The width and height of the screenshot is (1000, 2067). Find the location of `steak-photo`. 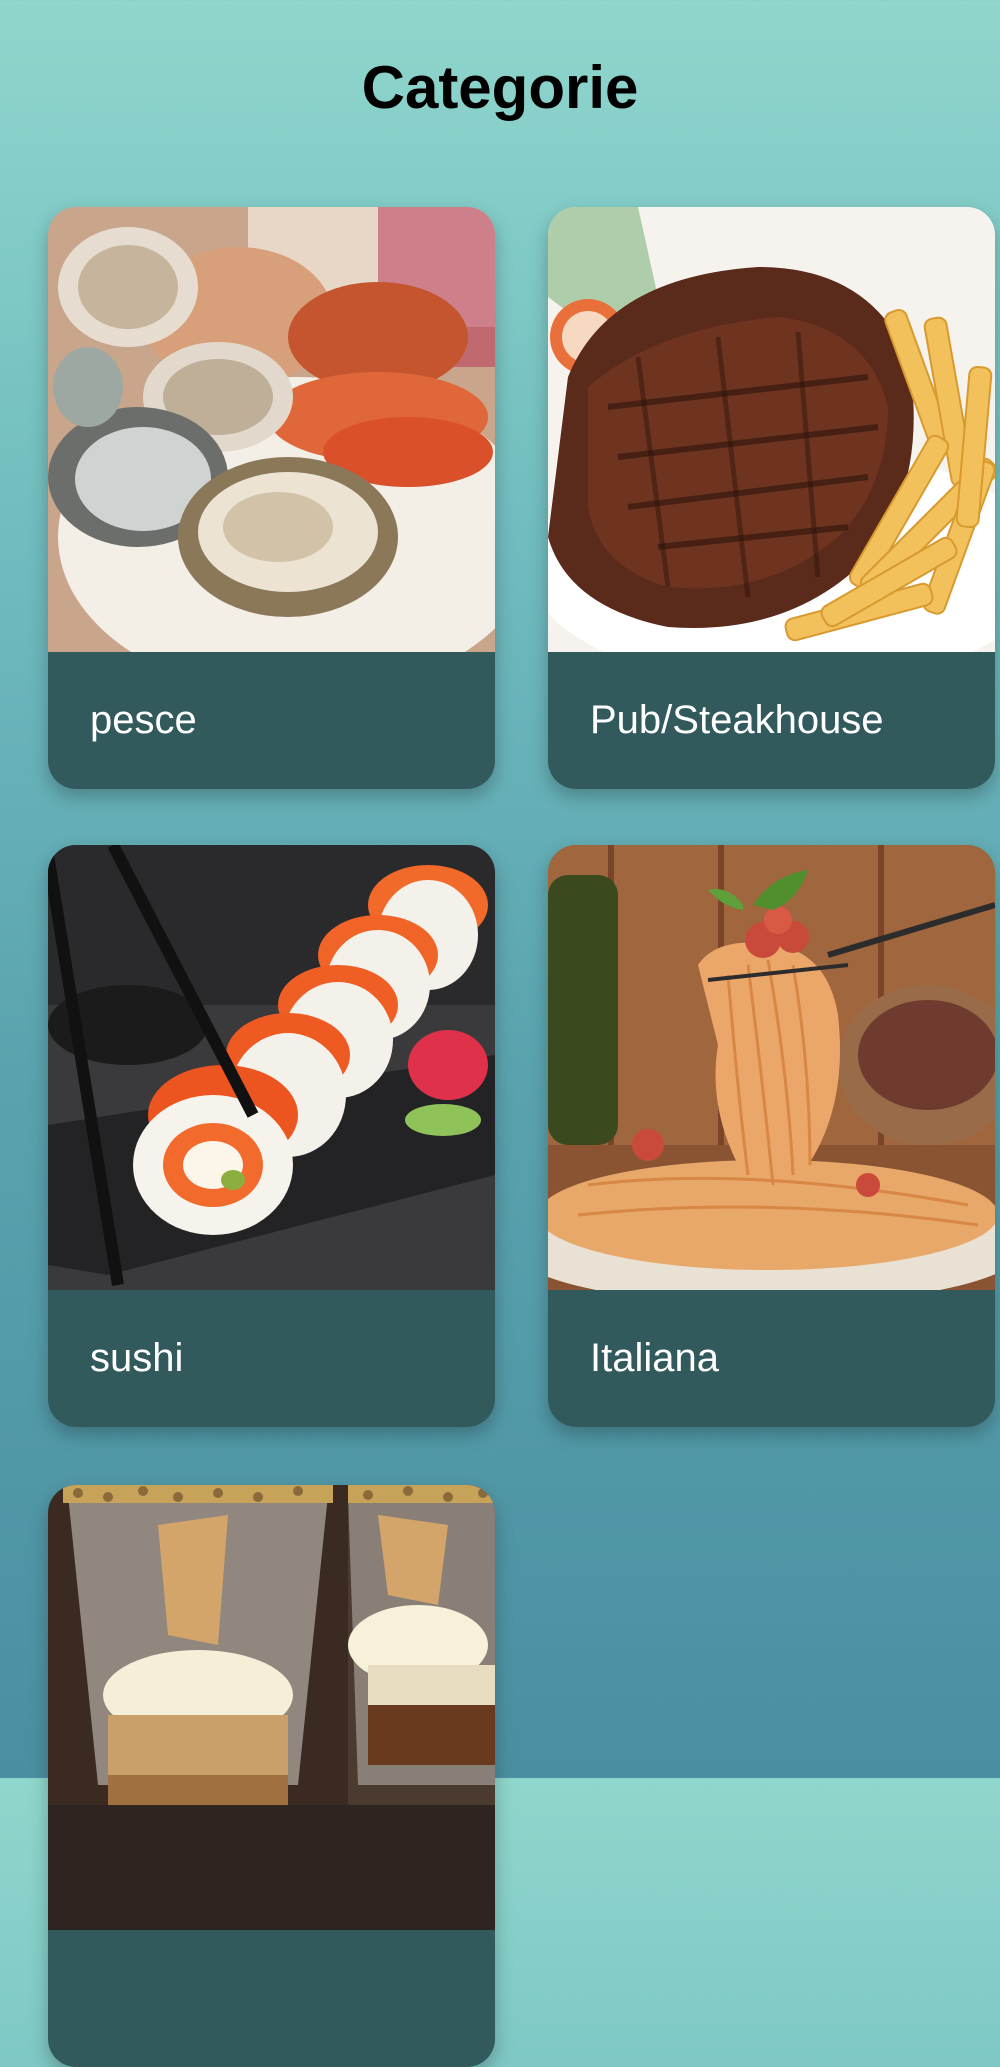

steak-photo is located at coordinates (771, 429).